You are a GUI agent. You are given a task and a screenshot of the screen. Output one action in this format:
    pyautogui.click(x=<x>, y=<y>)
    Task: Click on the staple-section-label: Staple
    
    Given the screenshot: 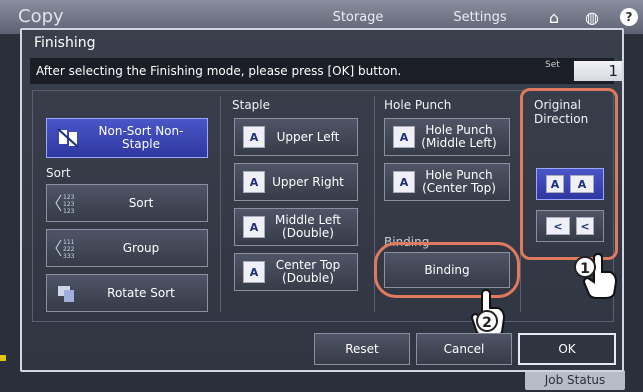 What is the action you would take?
    pyautogui.click(x=251, y=105)
    